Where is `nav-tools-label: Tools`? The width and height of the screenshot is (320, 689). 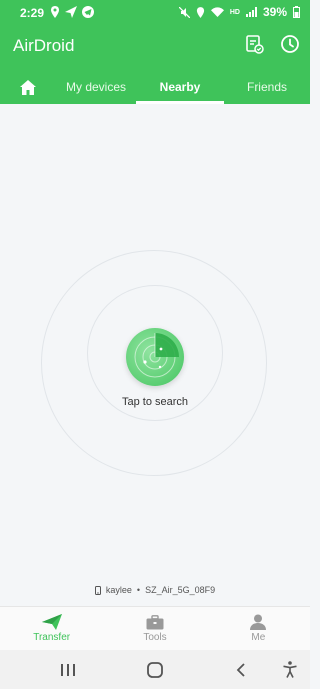
nav-tools-label: Tools is located at coordinates (155, 637).